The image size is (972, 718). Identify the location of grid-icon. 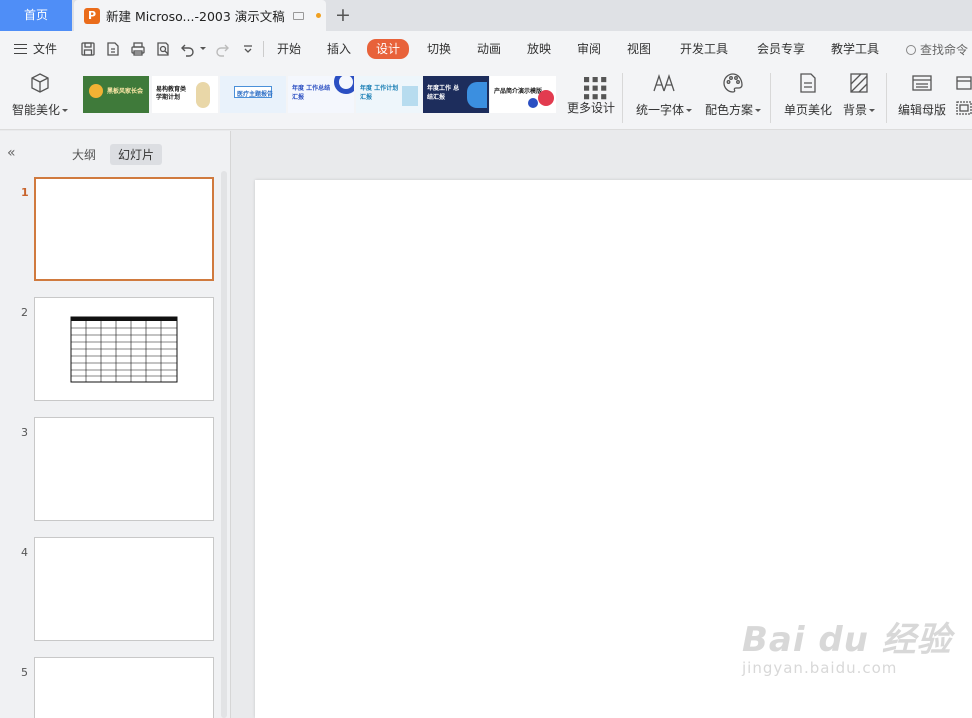
(595, 88).